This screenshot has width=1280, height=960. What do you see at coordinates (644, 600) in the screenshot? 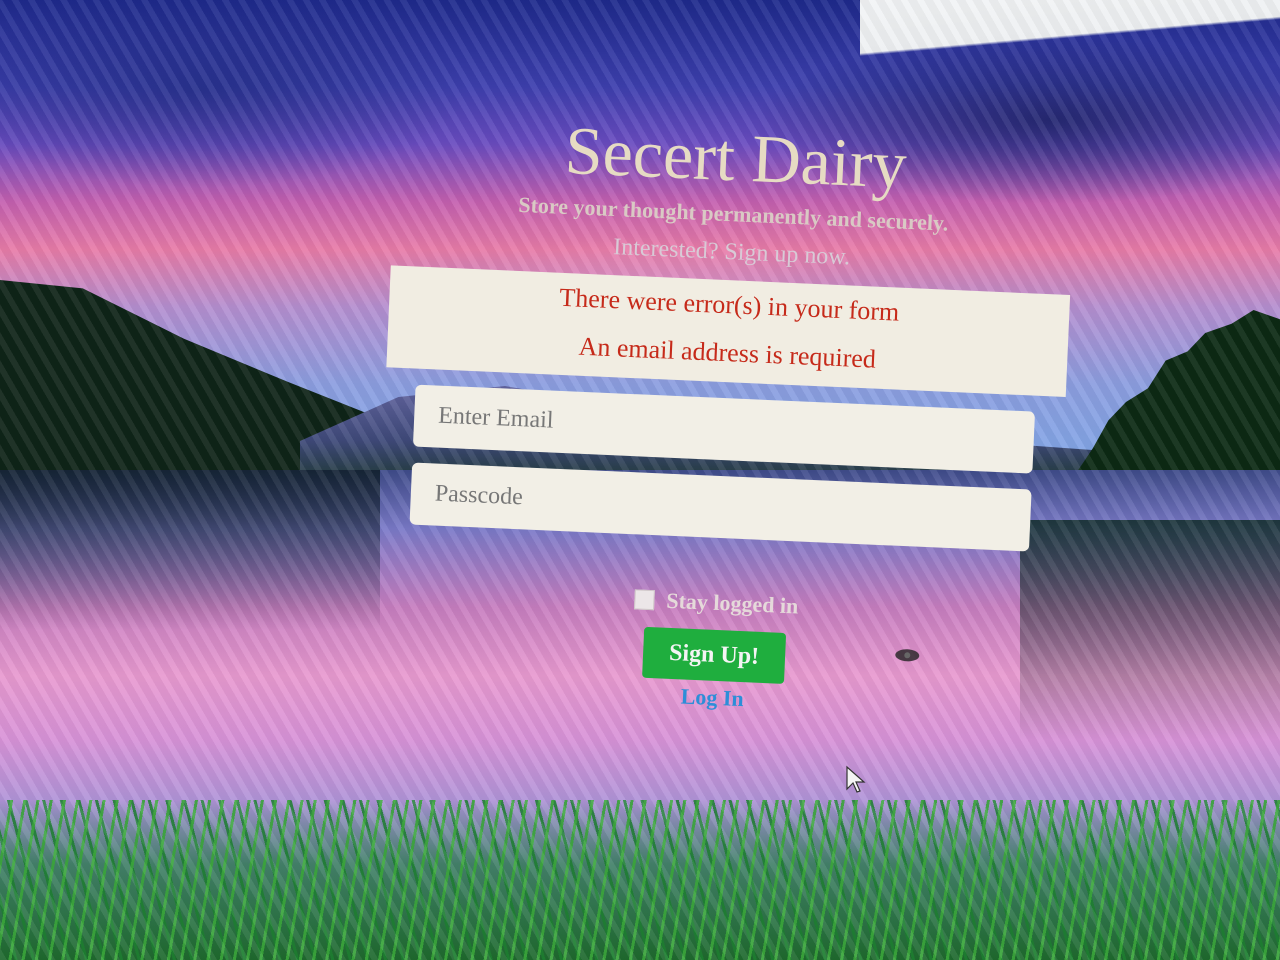
I see `stay-logged-in-checkbox` at bounding box center [644, 600].